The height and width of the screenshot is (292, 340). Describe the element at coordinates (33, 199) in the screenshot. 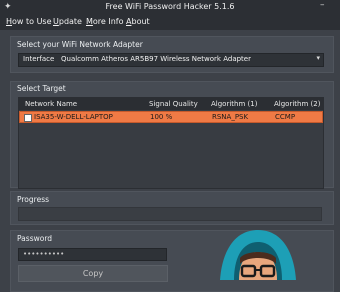

I see `progress-section-label: Progress` at that location.